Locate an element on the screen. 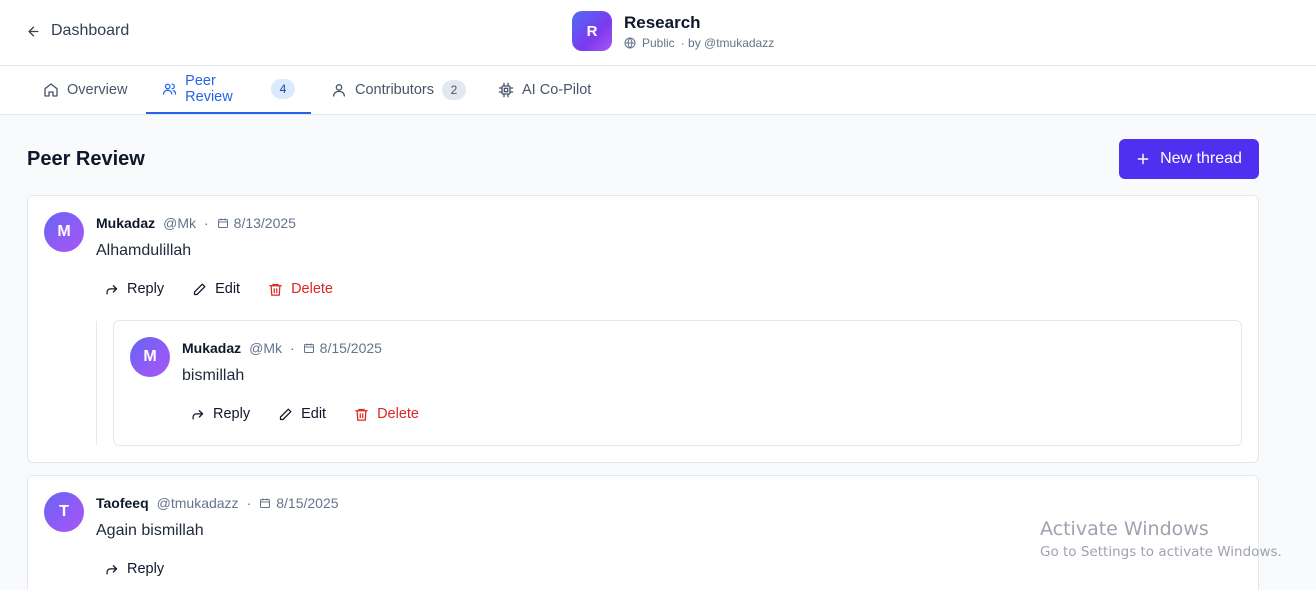  tab-overview: Overview is located at coordinates (85, 90).